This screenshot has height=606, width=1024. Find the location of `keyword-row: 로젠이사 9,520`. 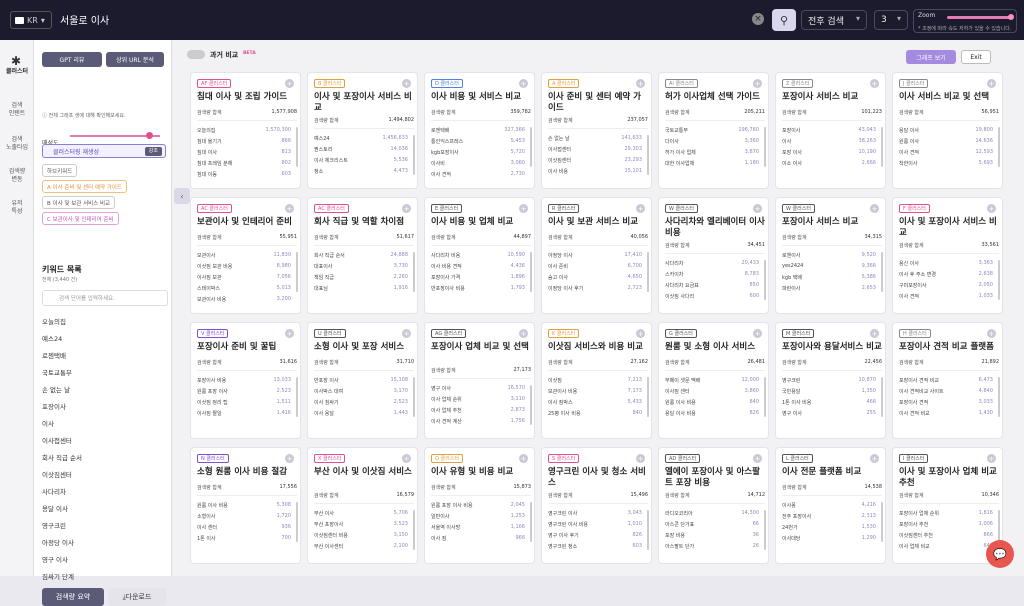

keyword-row: 로젠이사 9,520 is located at coordinates (829, 255).